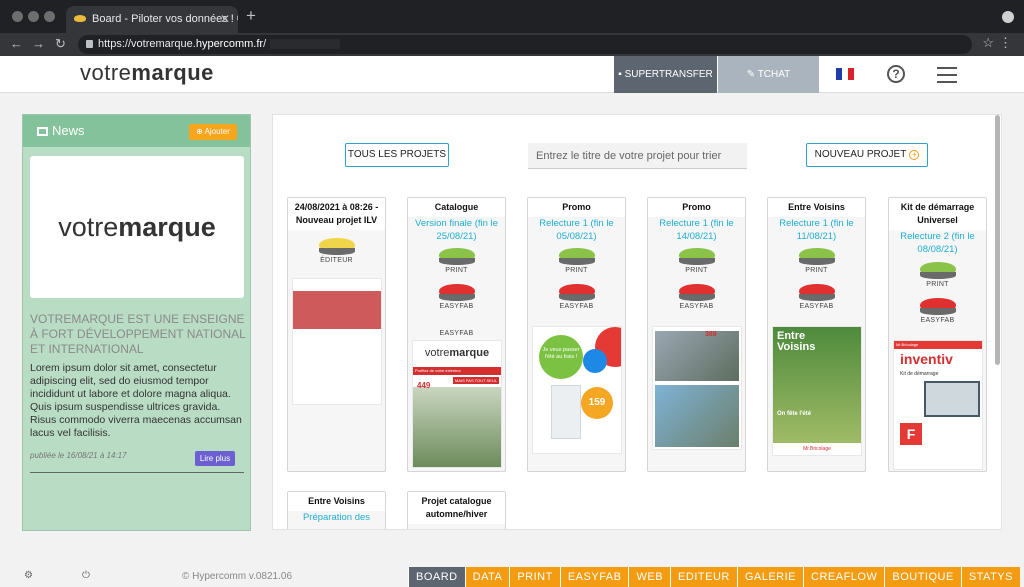 Image resolution: width=1024 pixels, height=587 pixels. Describe the element at coordinates (336, 214) in the screenshot. I see `project-card-title: 24/08/2021 à 08:26 - Nouveau projet ILV` at that location.